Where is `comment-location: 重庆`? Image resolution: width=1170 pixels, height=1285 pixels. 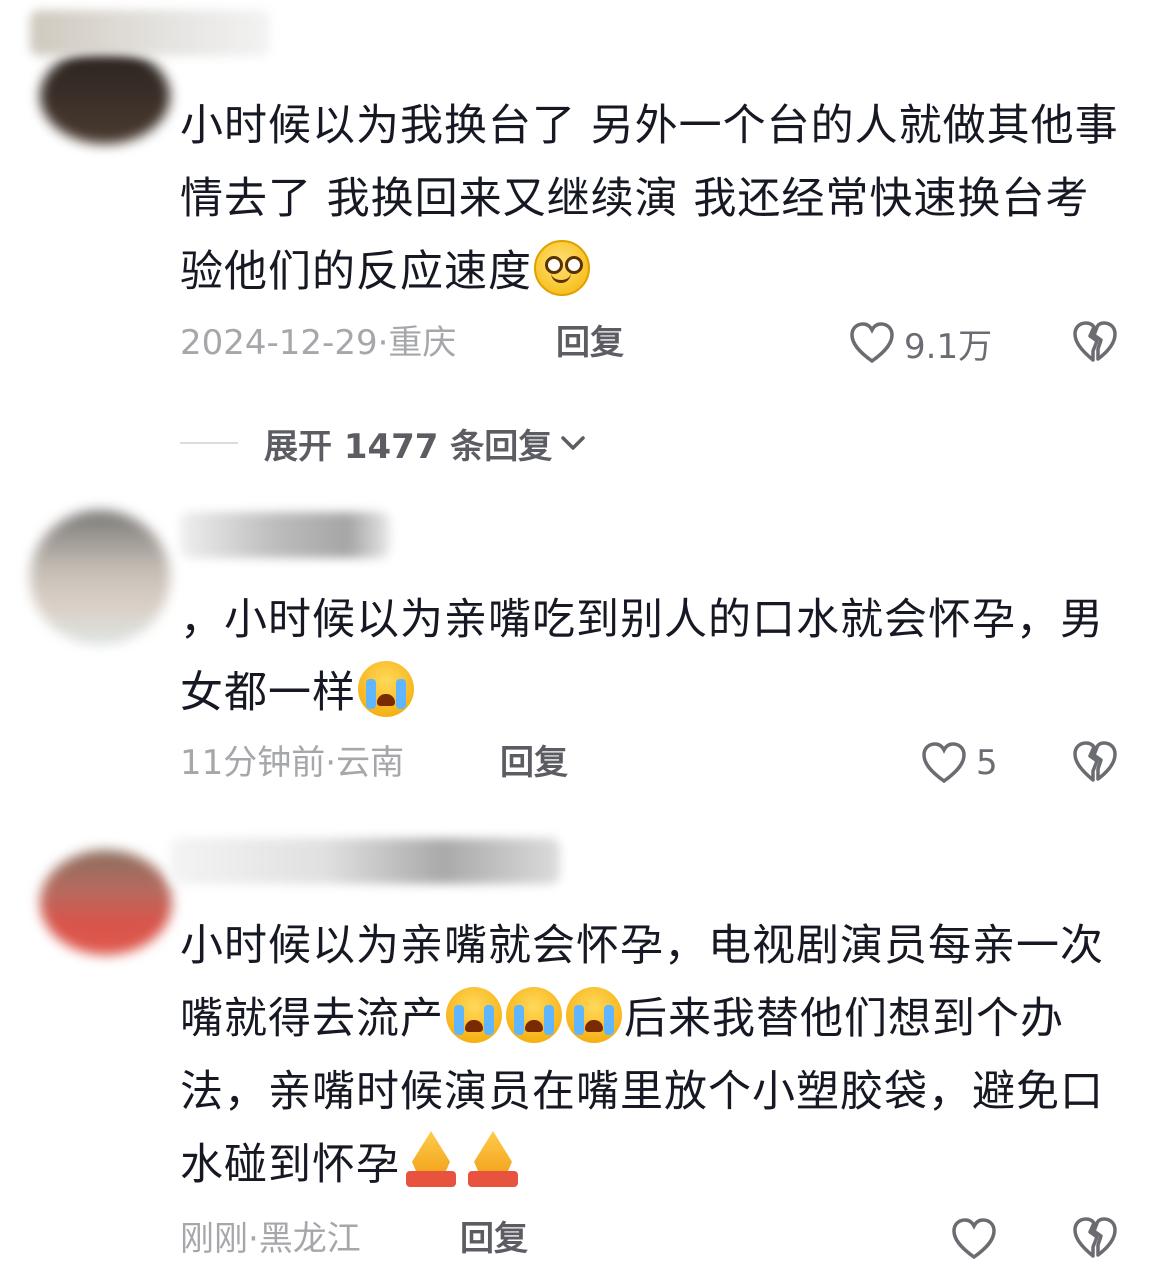
comment-location: 重庆 is located at coordinates (422, 343).